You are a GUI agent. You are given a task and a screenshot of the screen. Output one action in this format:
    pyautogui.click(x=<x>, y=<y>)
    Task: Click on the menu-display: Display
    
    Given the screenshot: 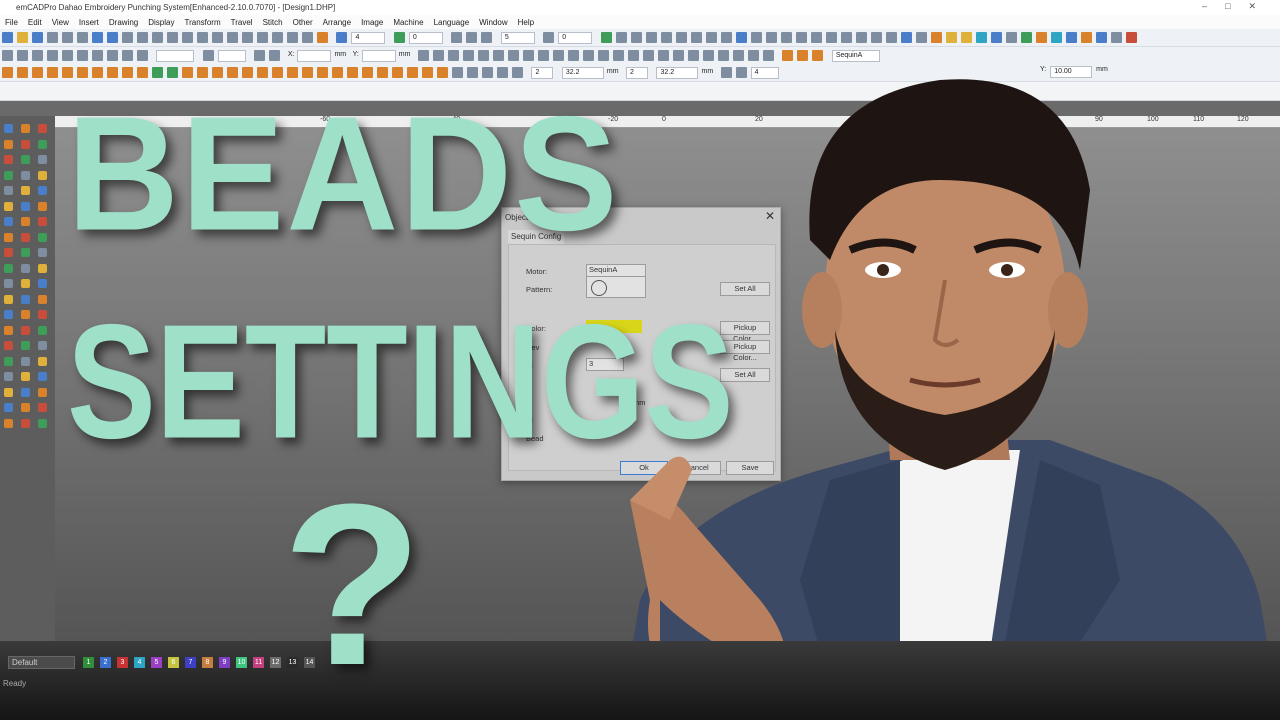 What is the action you would take?
    pyautogui.click(x=161, y=22)
    